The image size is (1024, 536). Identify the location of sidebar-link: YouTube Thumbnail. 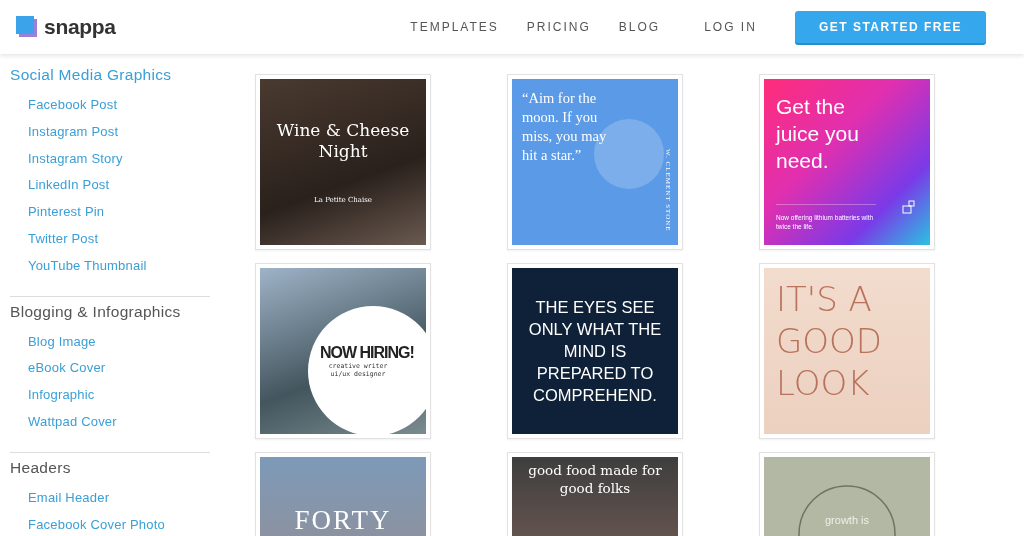
(119, 266).